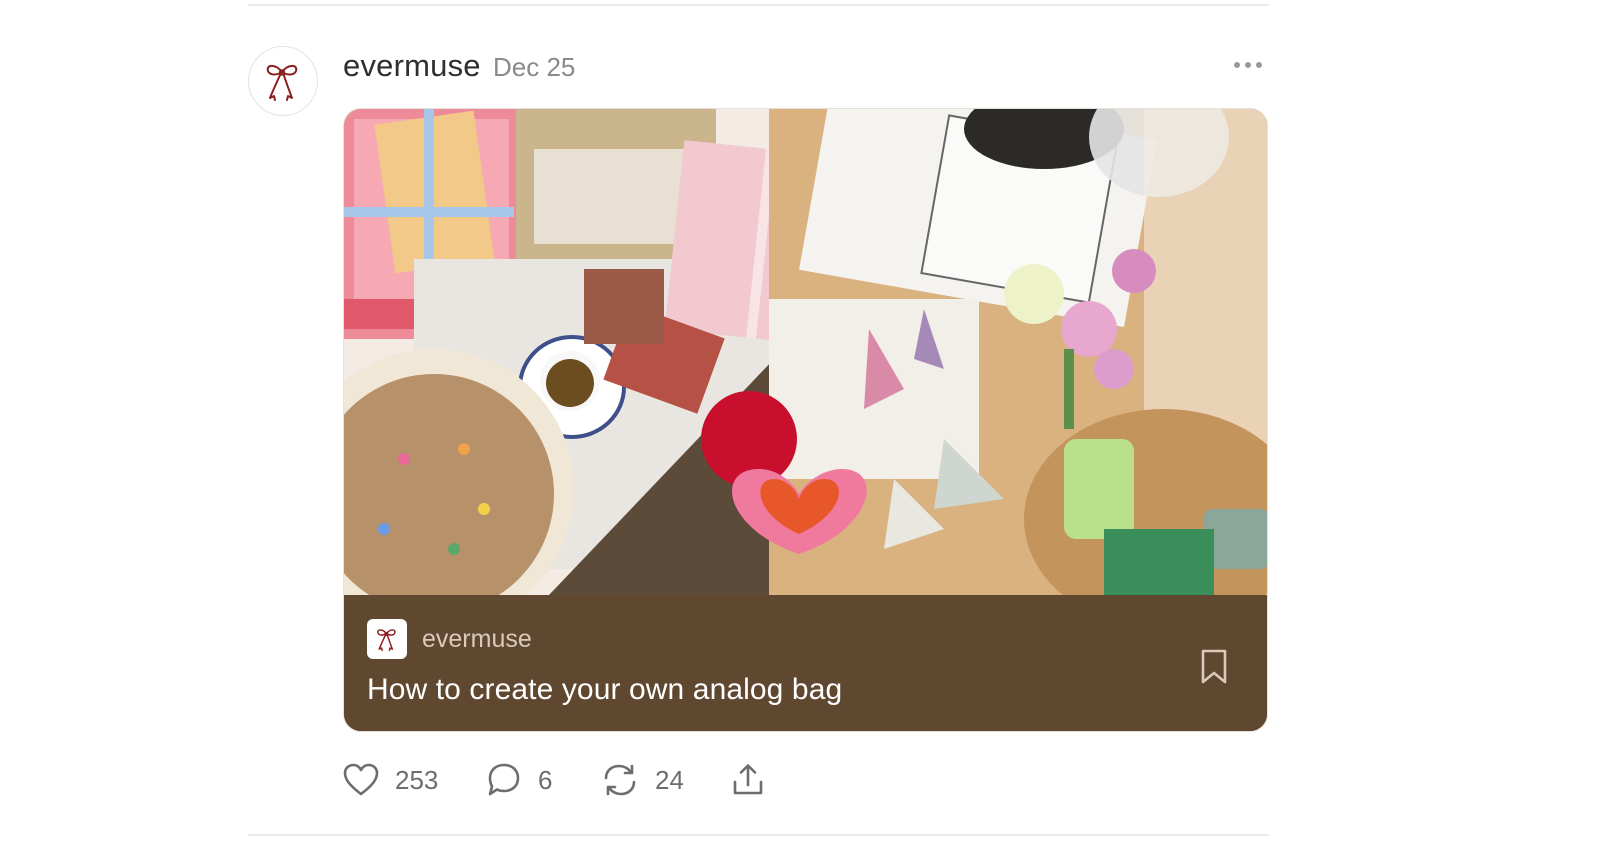 This screenshot has height=854, width=1600. I want to click on bookmark-button, so click(1214, 667).